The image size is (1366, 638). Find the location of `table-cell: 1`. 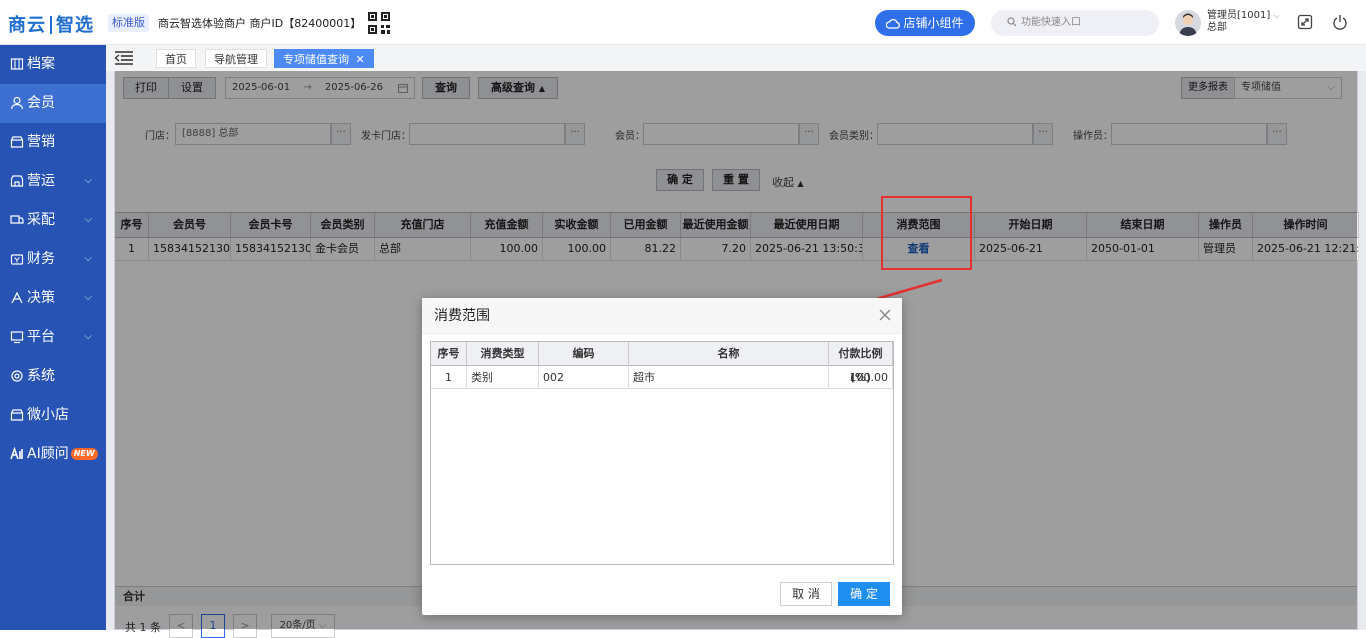

table-cell: 1 is located at coordinates (449, 378).